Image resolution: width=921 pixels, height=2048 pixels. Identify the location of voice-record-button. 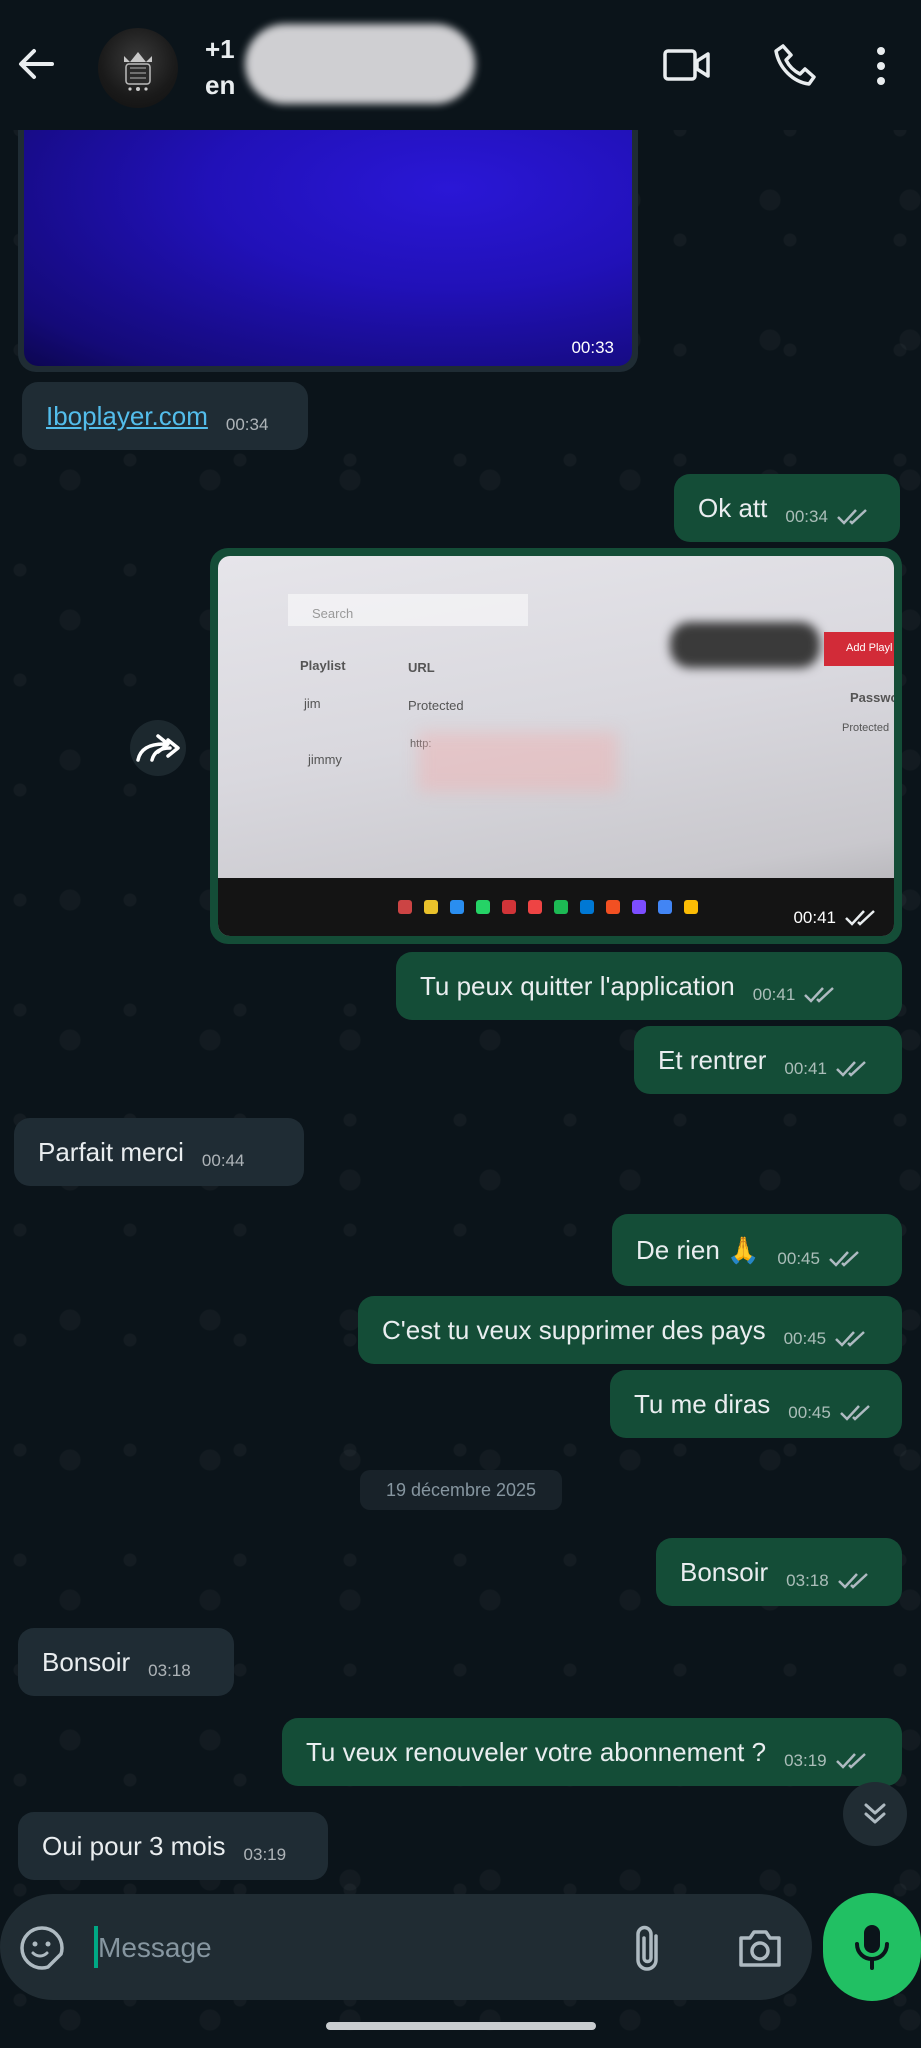
(872, 1947).